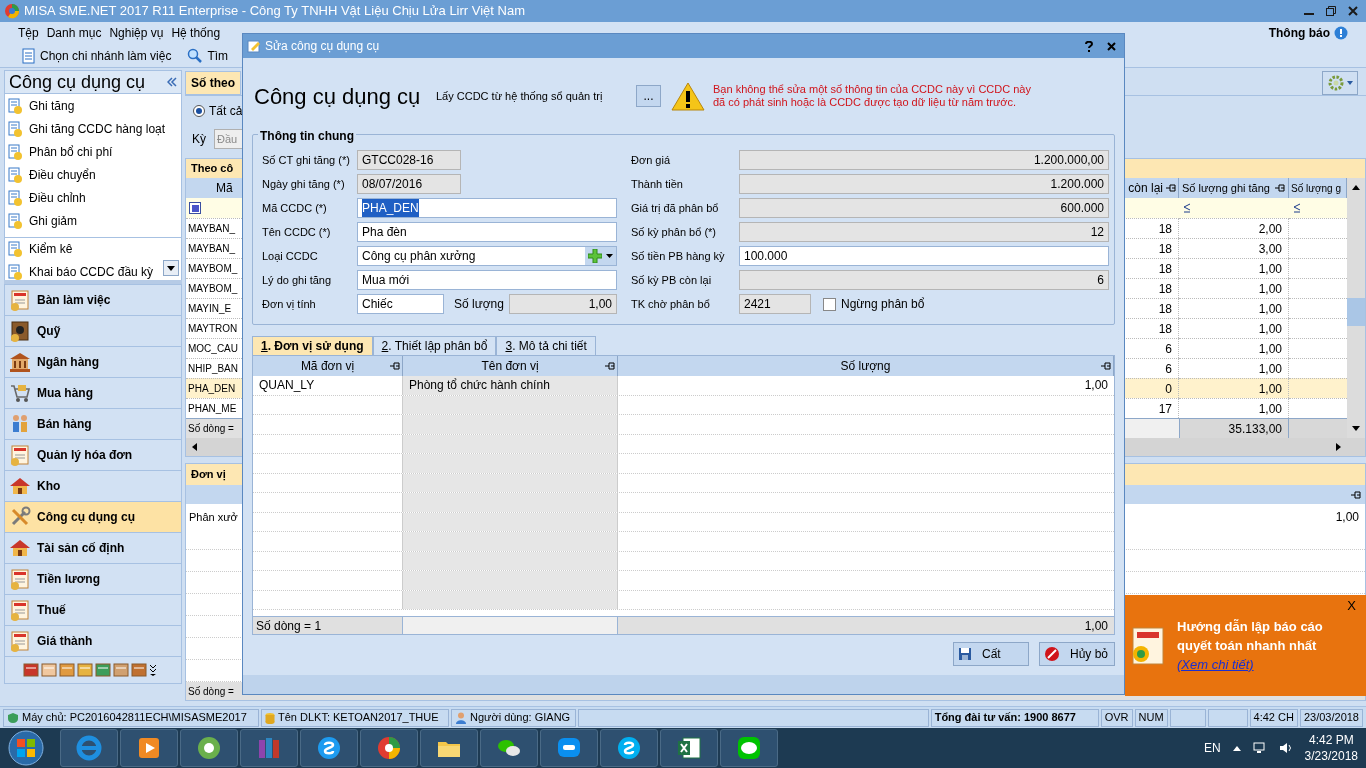  I want to click on window-title: MISA SME.NET 2017 R11 Enterprise - Công Ty TNHH Vật Liệu Chịu Lửa Lirr Việt Nam, so click(274, 11).